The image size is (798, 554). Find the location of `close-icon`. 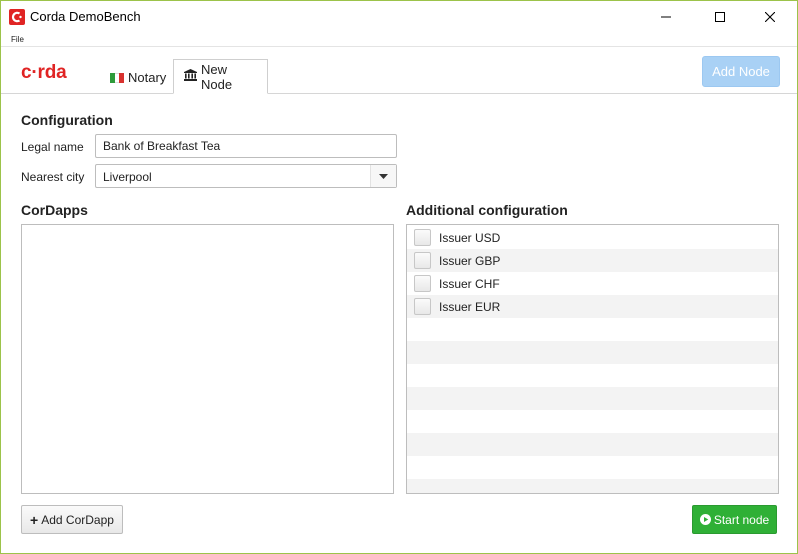

close-icon is located at coordinates (770, 17).